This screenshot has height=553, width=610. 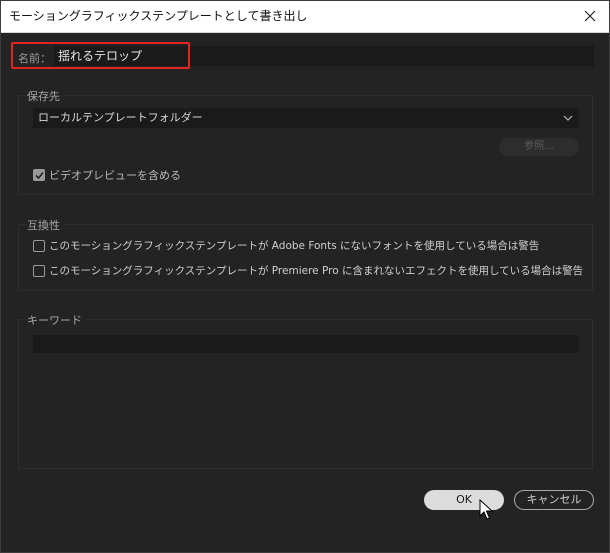 What do you see at coordinates (324, 56) in the screenshot?
I see `name-input: 揺れるテロップ` at bounding box center [324, 56].